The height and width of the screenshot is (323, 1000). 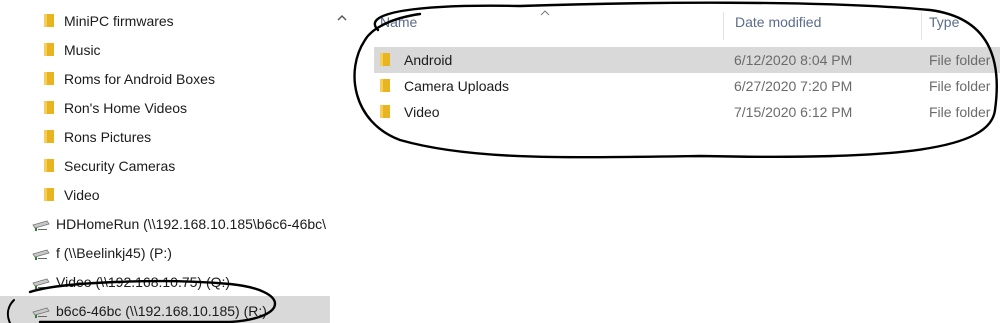 I want to click on nav-item-minipc-firmwares: MiniPC firmwares, so click(x=165, y=20).